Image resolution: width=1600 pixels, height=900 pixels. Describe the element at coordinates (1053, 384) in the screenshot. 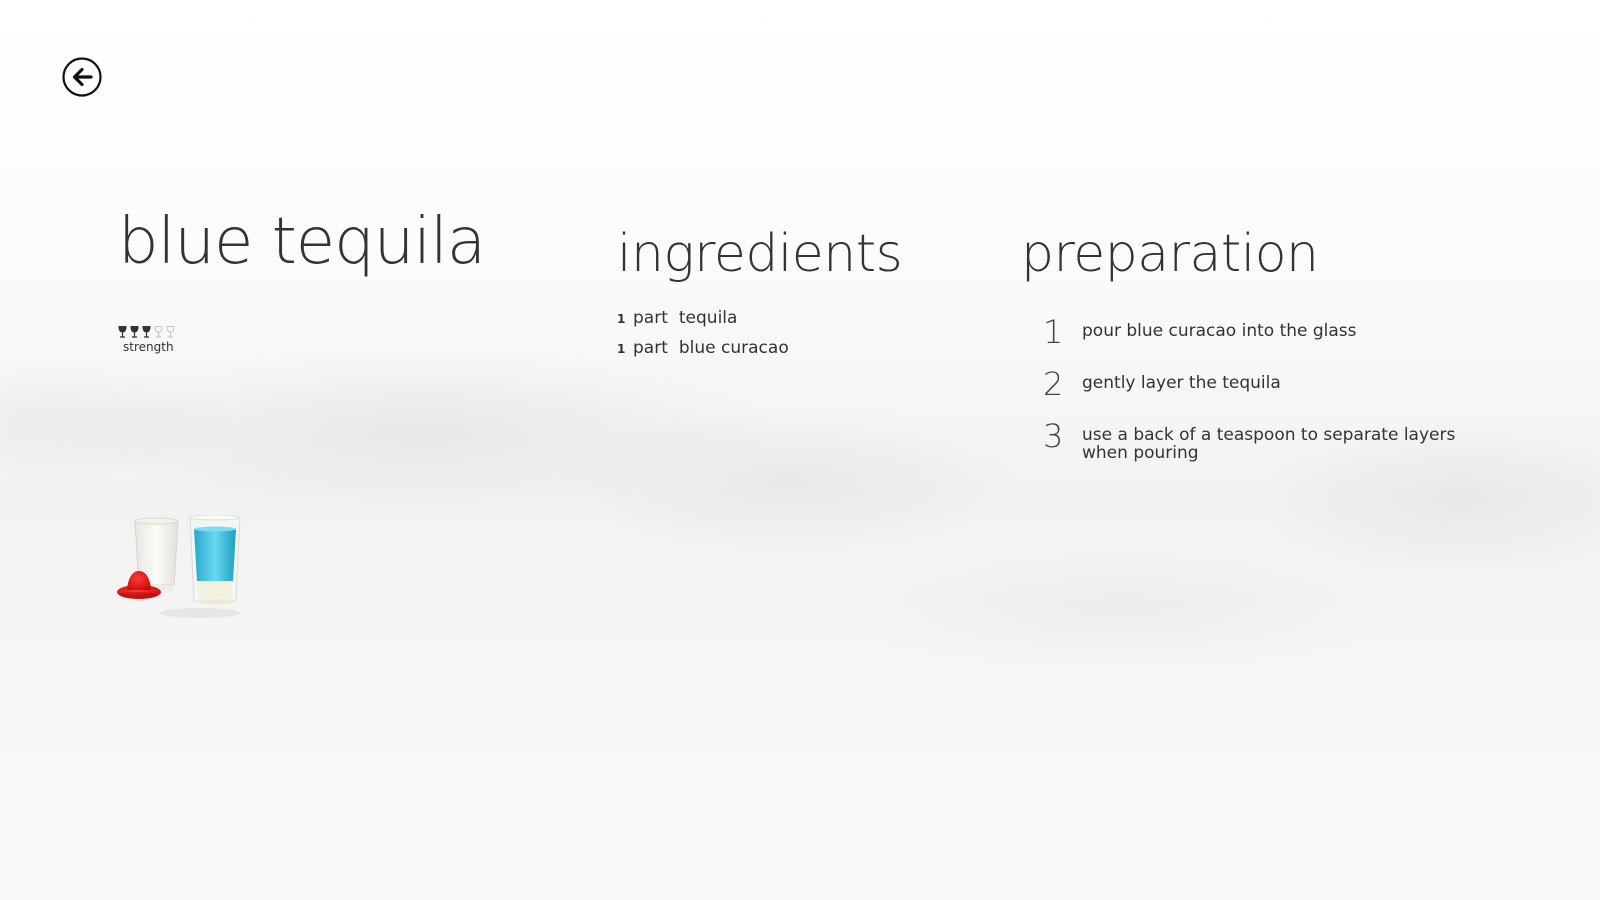

I see `step-number: 2` at that location.